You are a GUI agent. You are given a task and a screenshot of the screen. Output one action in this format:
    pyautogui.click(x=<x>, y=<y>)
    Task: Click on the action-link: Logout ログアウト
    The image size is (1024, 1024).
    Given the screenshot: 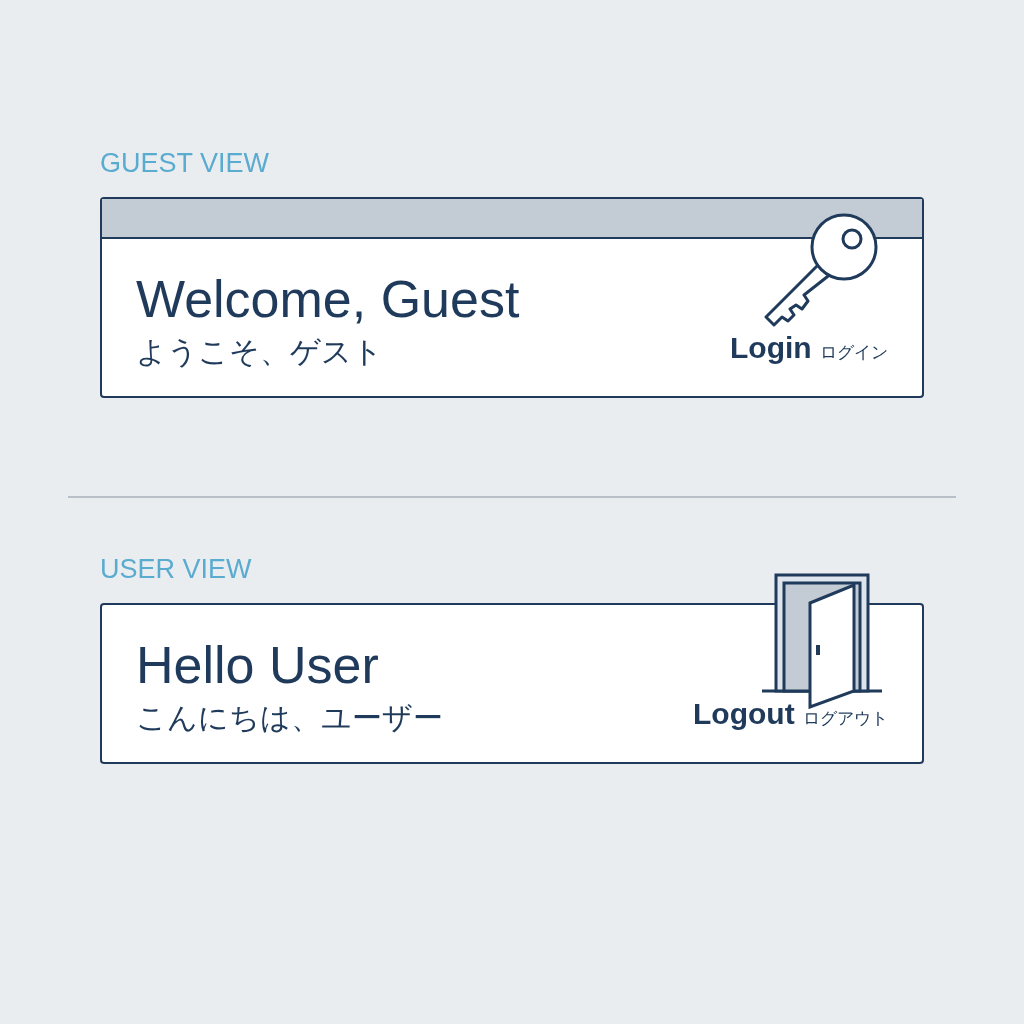 What is the action you would take?
    pyautogui.click(x=790, y=714)
    